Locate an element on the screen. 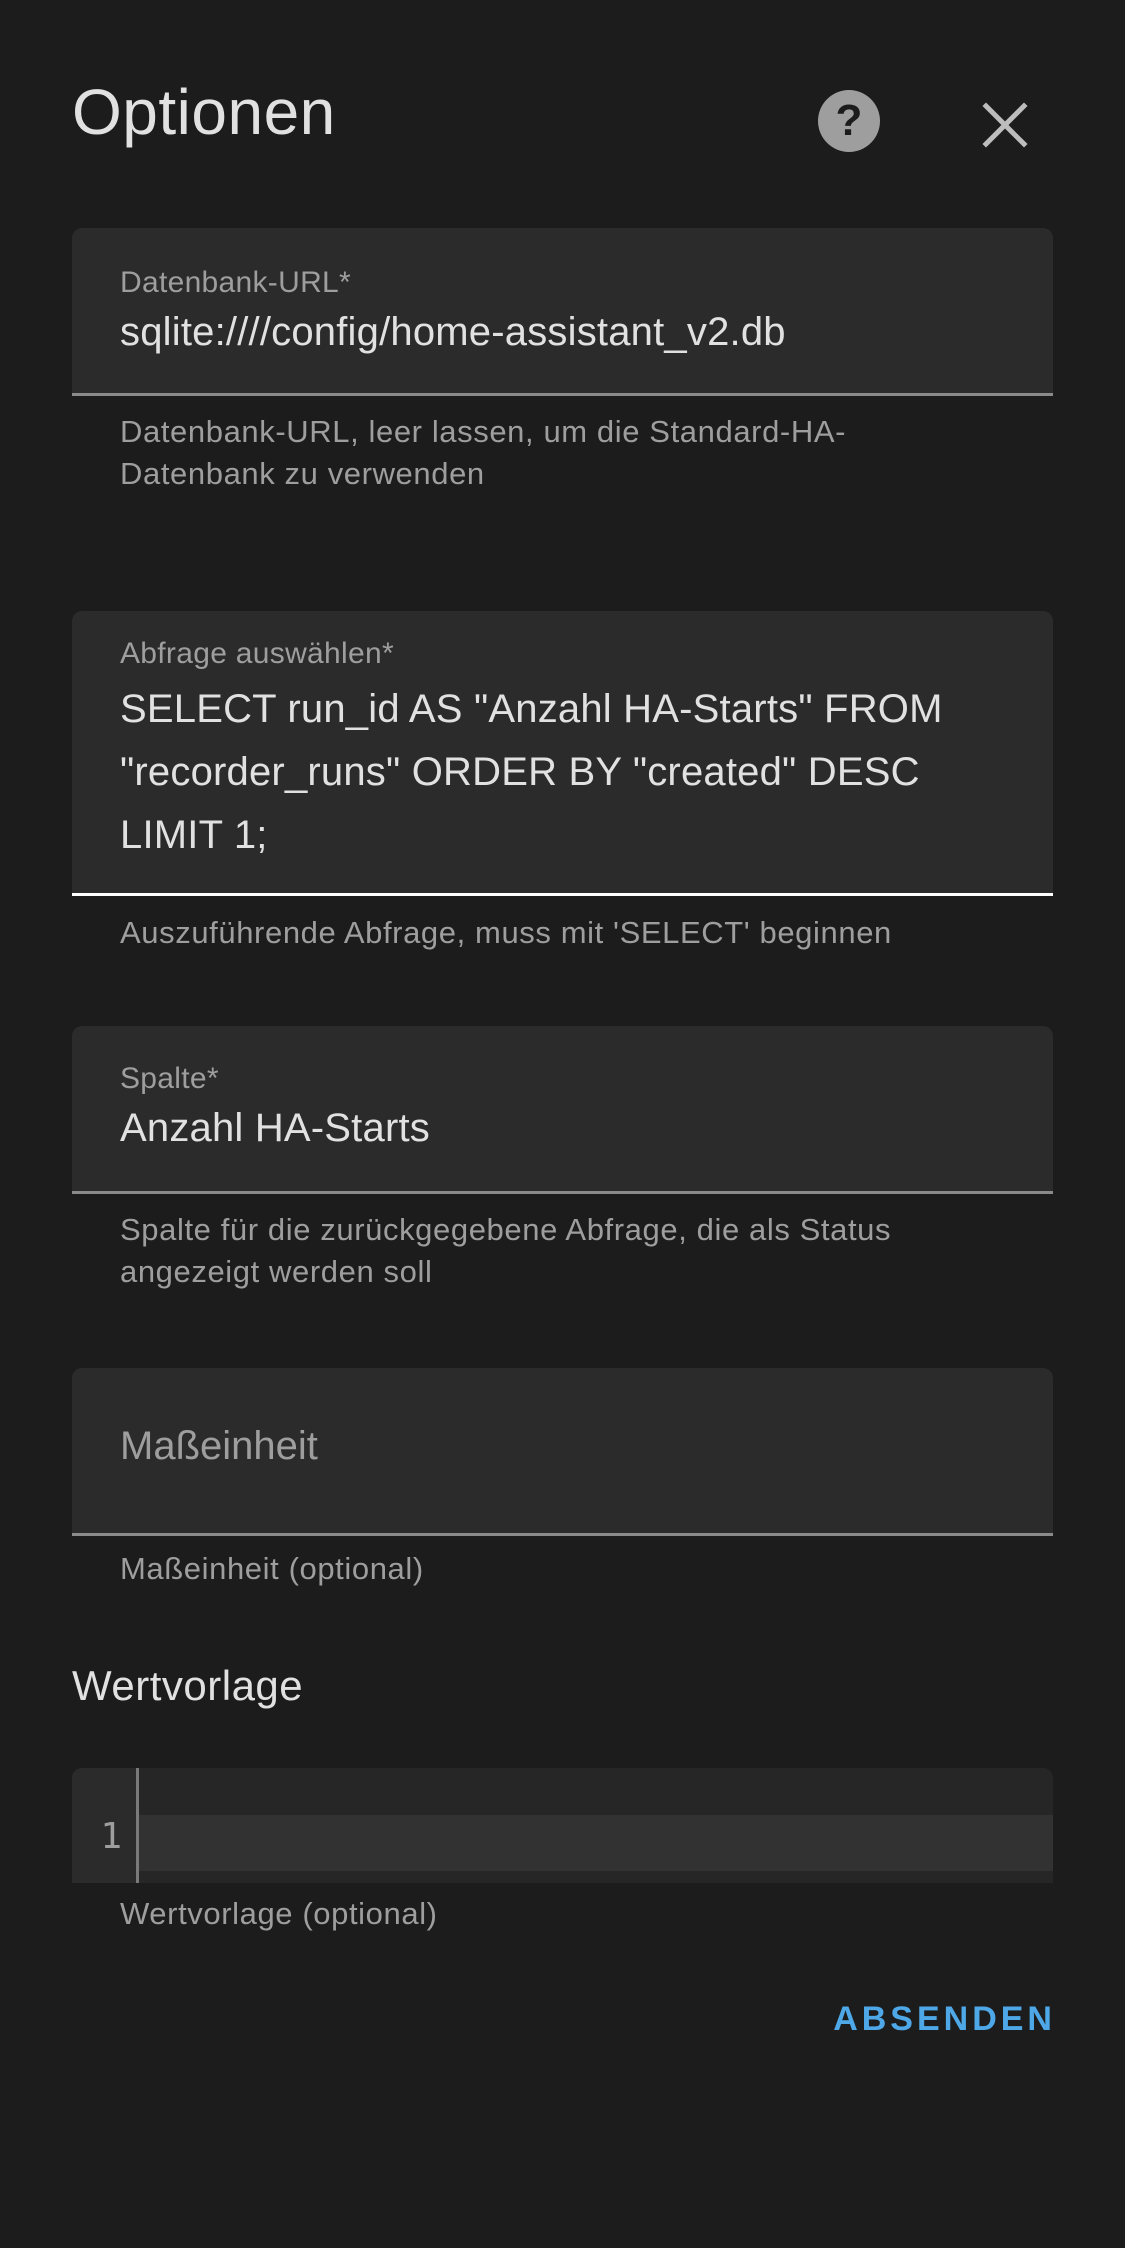  template-code-editor: 1 is located at coordinates (562, 1825).